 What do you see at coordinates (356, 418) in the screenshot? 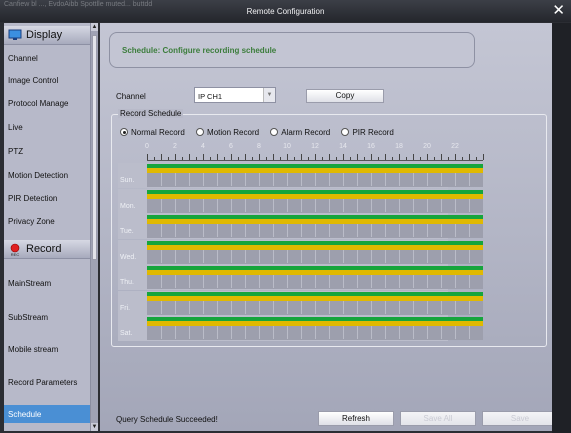
I see `refresh-button: Refresh` at bounding box center [356, 418].